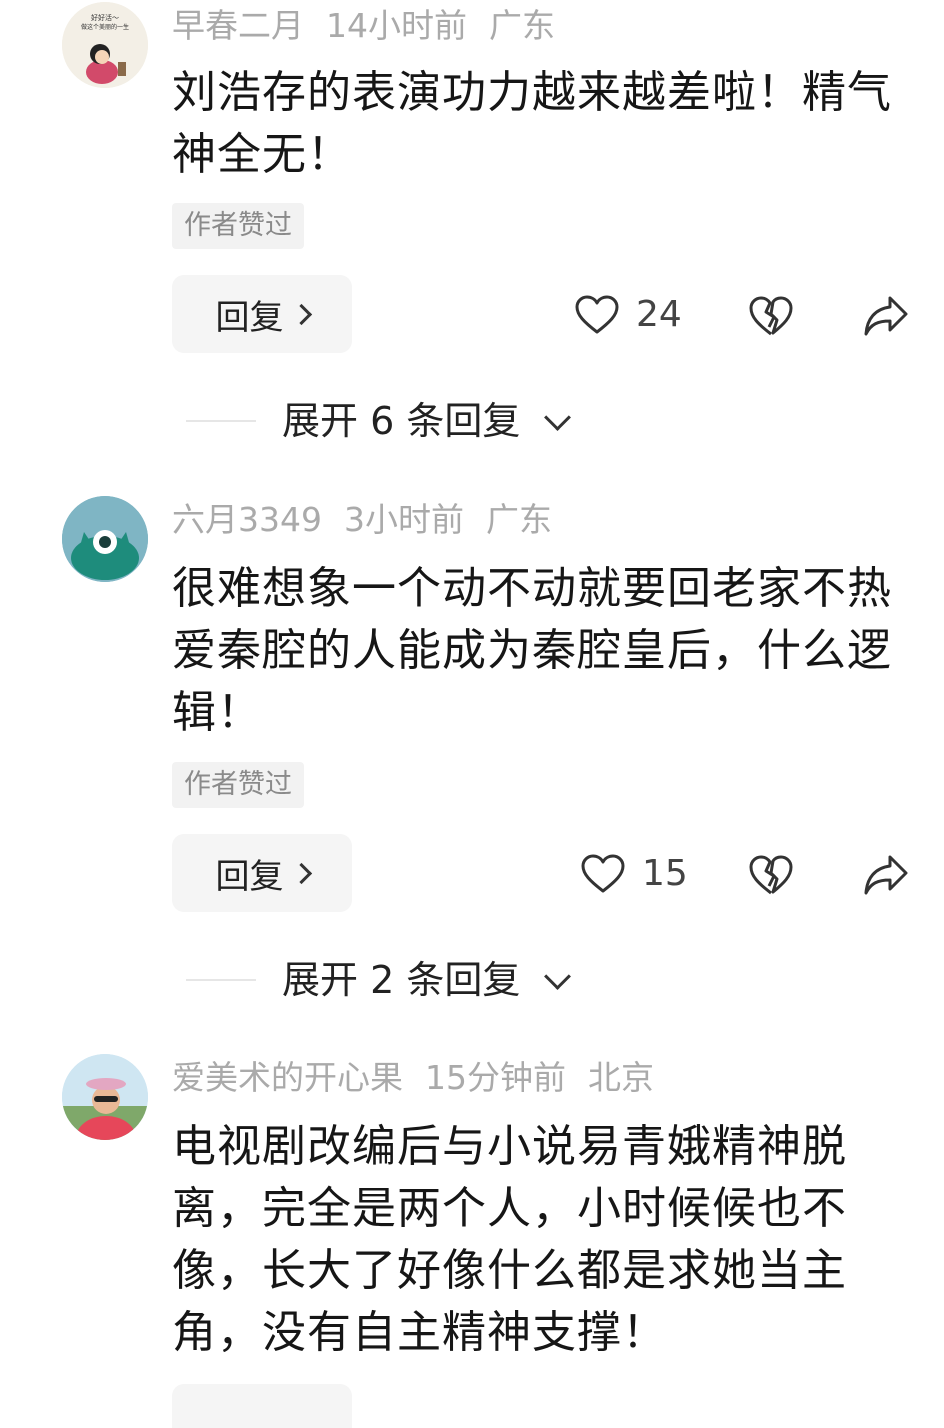 The image size is (944, 1428). Describe the element at coordinates (105, 27) in the screenshot. I see `svg-text: 做这个美丽的一生` at that location.